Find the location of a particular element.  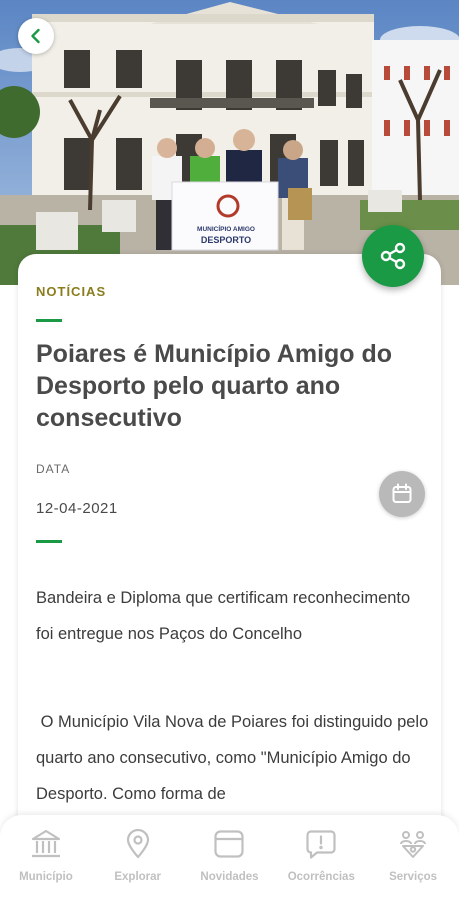

nav-label: Serviços is located at coordinates (413, 877).